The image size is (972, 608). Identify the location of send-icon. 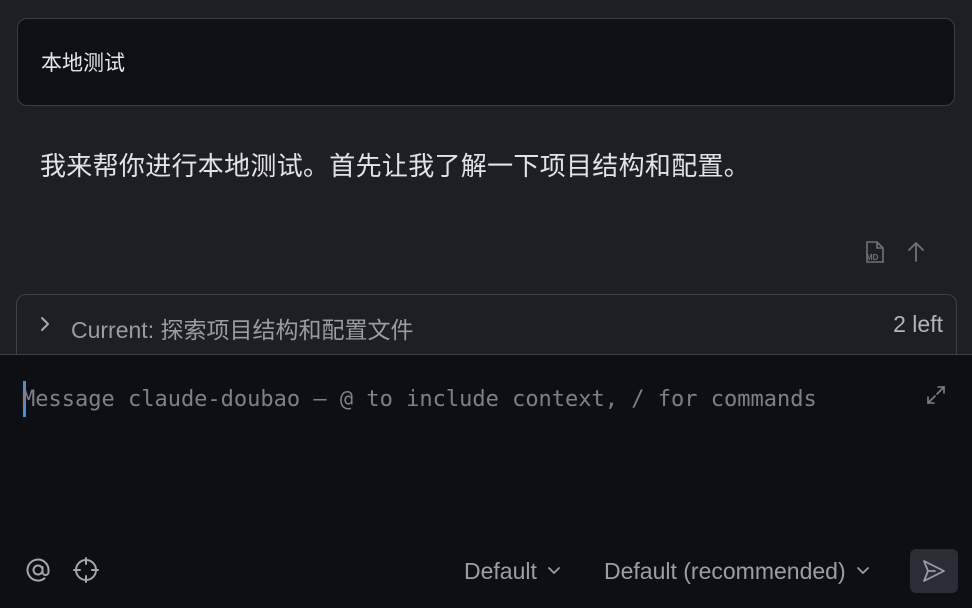
(934, 571).